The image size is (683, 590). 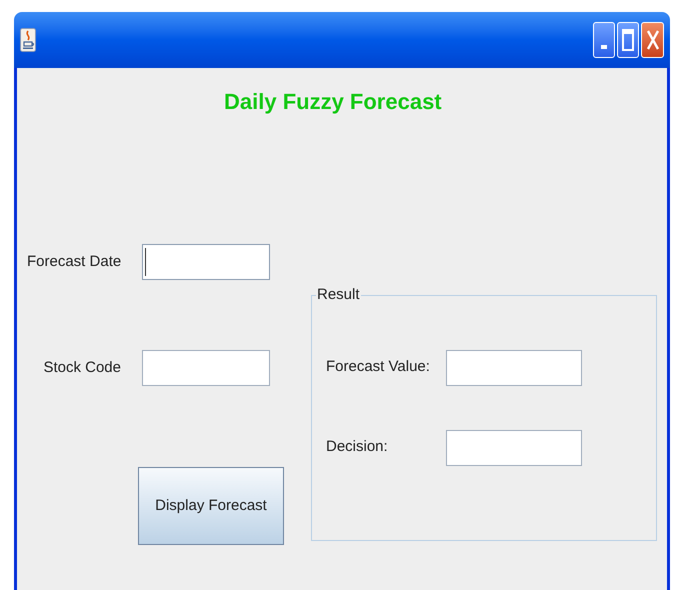 What do you see at coordinates (211, 506) in the screenshot?
I see `display-forecast-button: Display Forecast` at bounding box center [211, 506].